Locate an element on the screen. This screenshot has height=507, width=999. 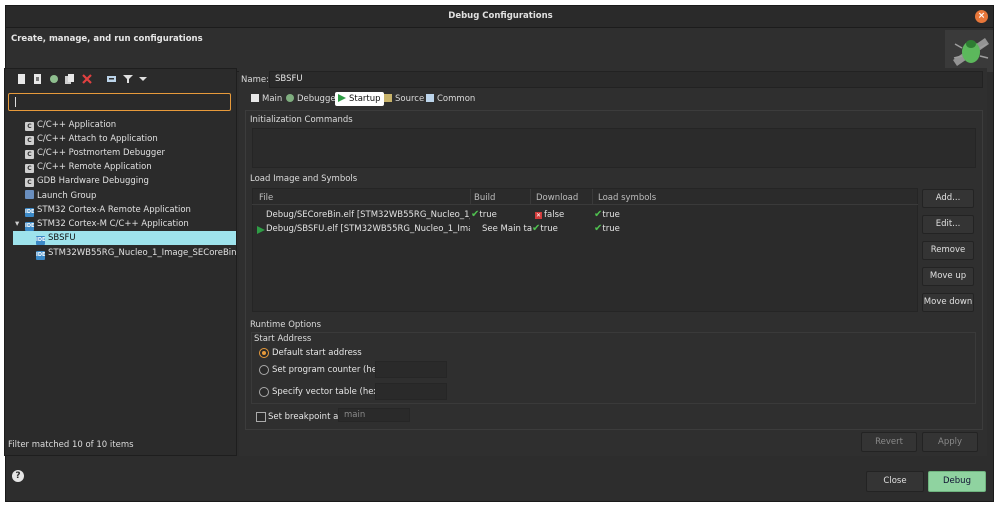
common-icon is located at coordinates (430, 98).